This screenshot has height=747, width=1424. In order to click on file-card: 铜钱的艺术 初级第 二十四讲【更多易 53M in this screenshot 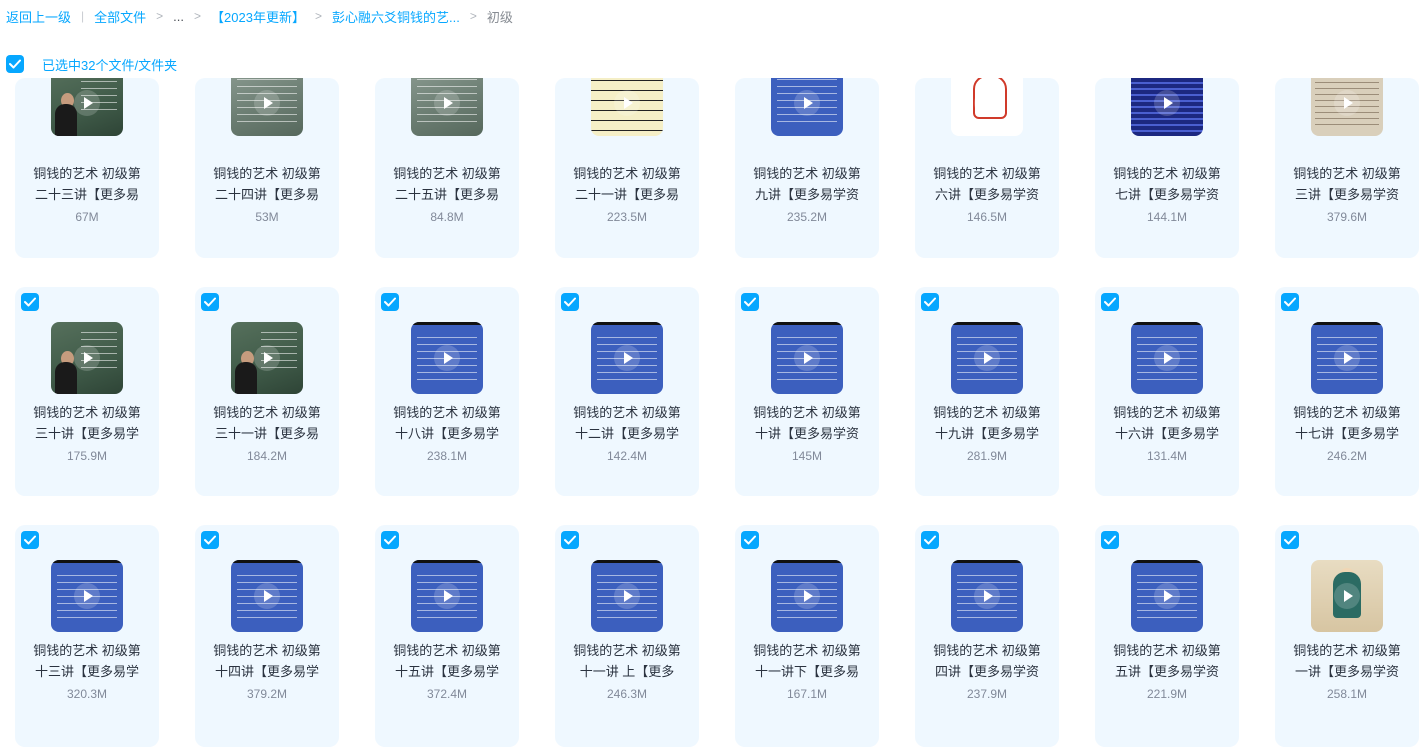, I will do `click(267, 168)`.